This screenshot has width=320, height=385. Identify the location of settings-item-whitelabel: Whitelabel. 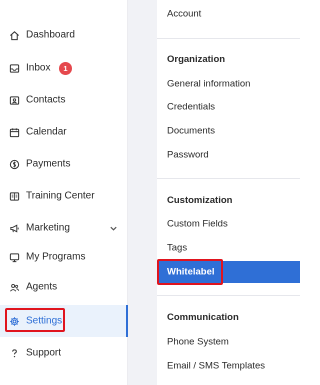
(228, 272).